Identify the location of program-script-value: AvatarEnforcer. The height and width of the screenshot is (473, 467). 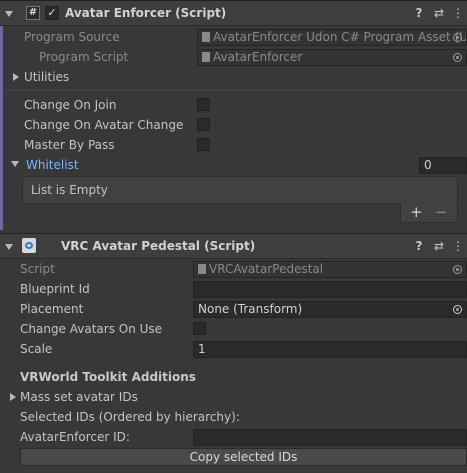
(258, 57).